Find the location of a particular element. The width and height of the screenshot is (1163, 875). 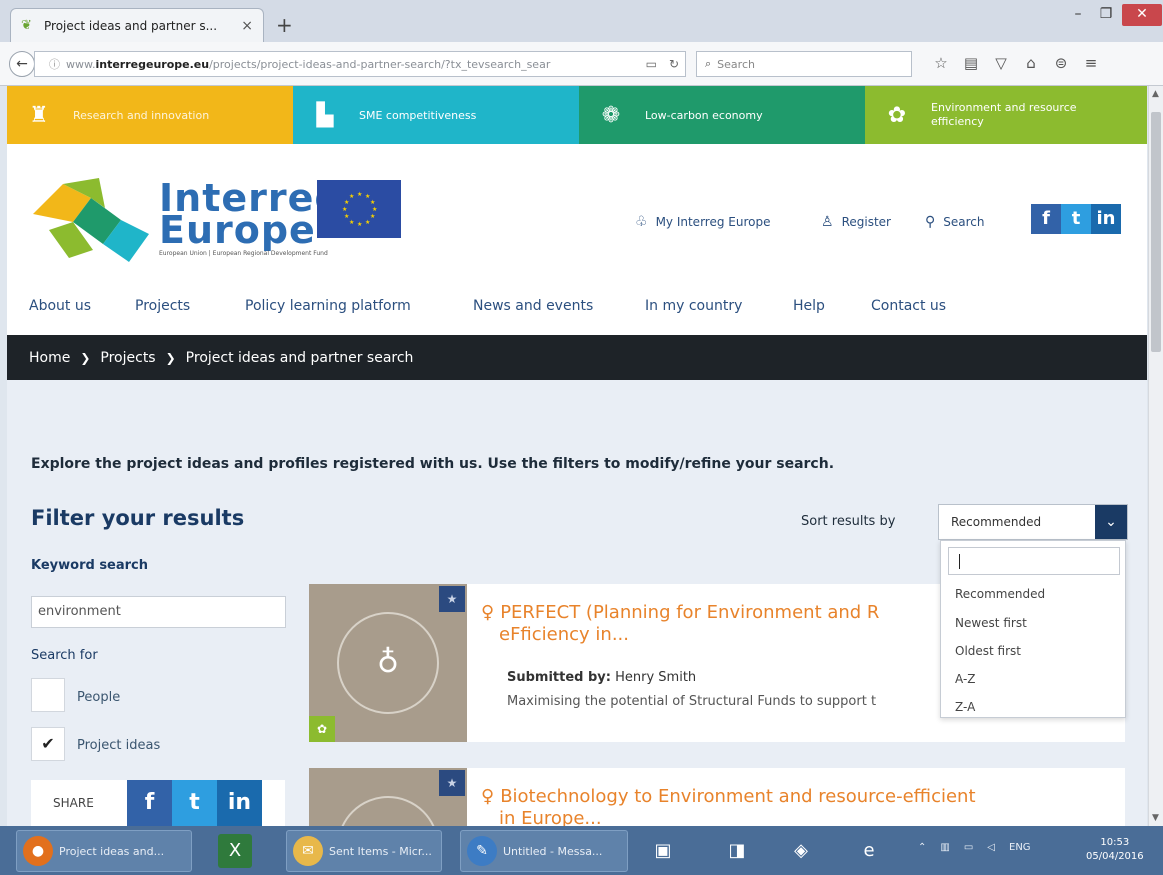

keyword-search-input: environment is located at coordinates (158, 612).